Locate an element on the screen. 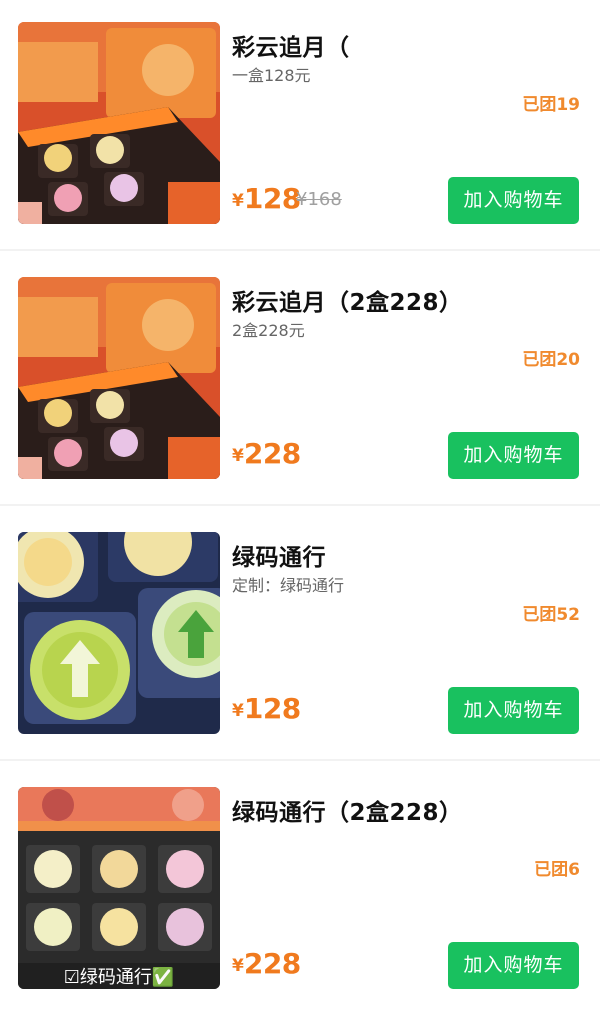  product-title: 绿码通行（2盒228） is located at coordinates (347, 810).